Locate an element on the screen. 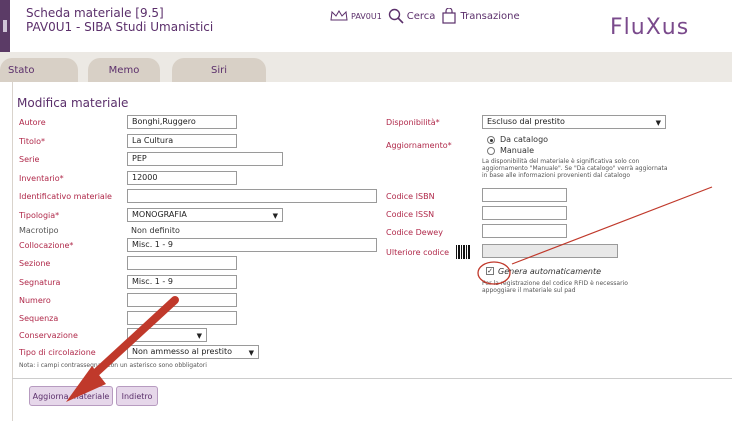 Image resolution: width=732 pixels, height=421 pixels. issn-label: Codice ISSN is located at coordinates (410, 214).